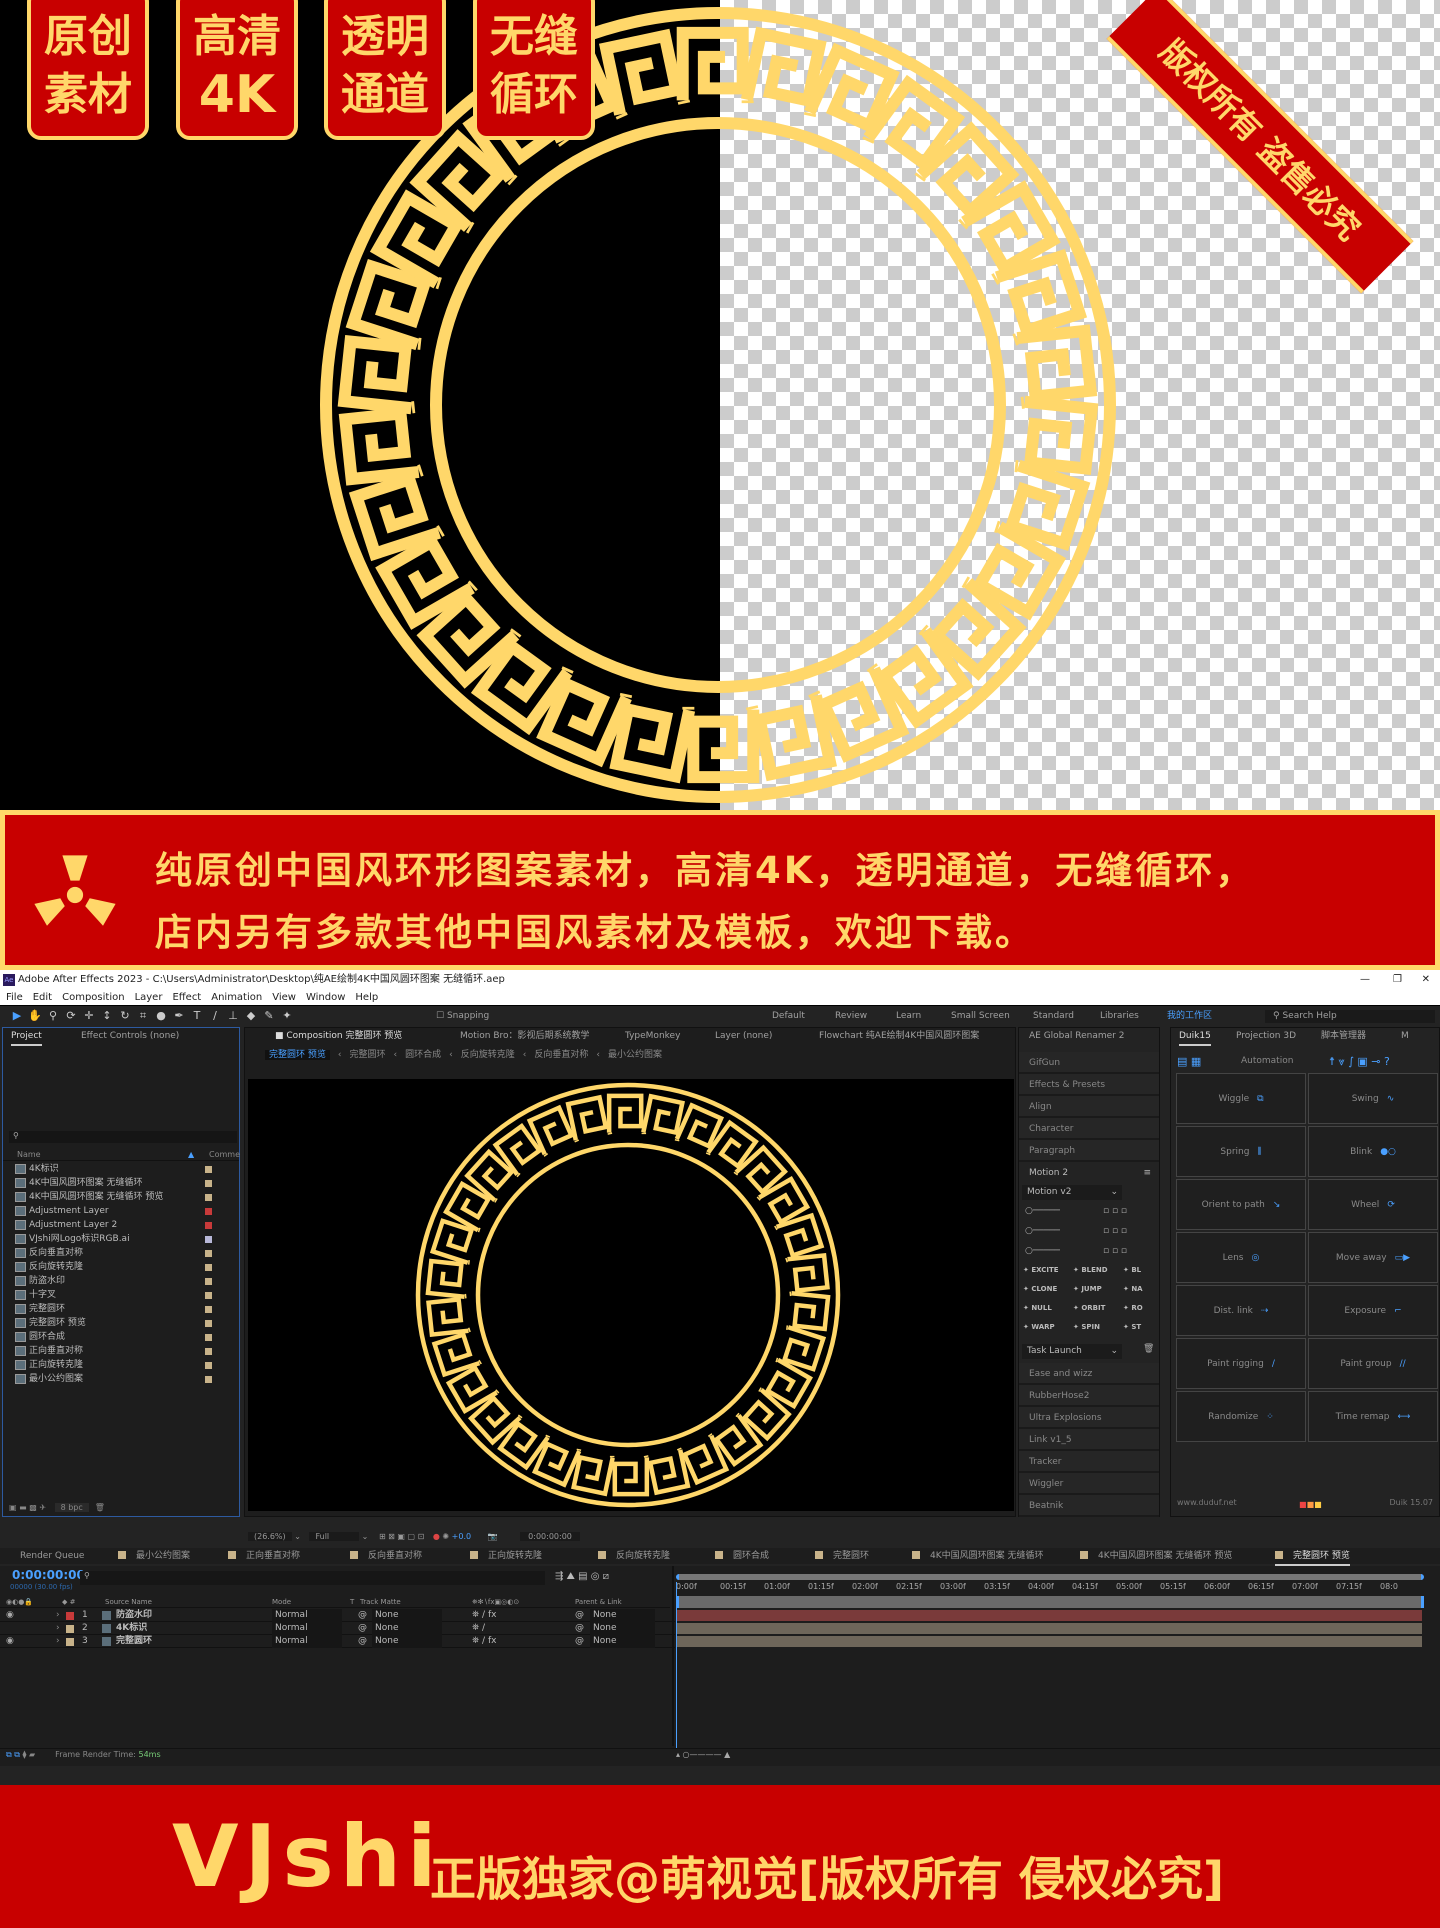 The height and width of the screenshot is (1928, 1440). I want to click on column-comment: Comme, so click(224, 1155).